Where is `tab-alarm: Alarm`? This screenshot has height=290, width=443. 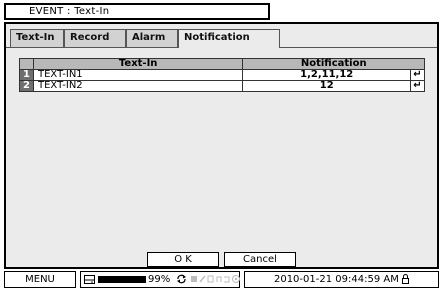
tab-alarm: Alarm is located at coordinates (152, 38).